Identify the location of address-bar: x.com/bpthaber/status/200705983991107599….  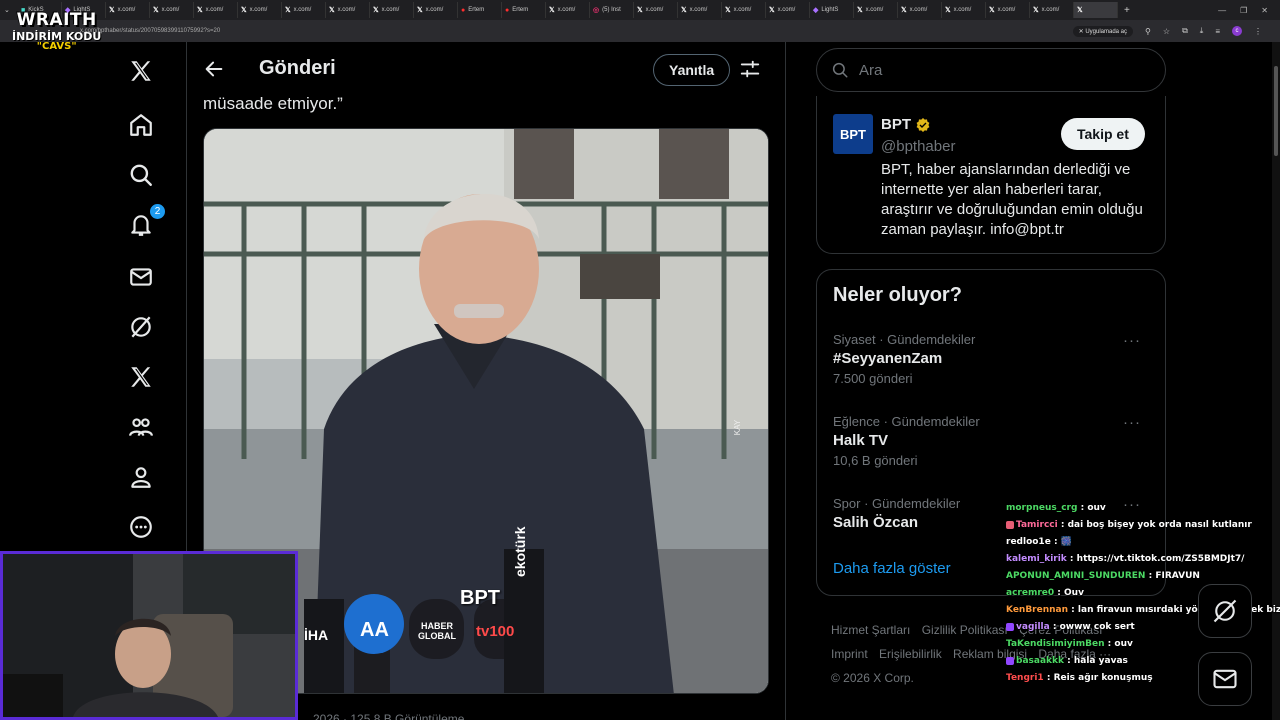
(640, 31).